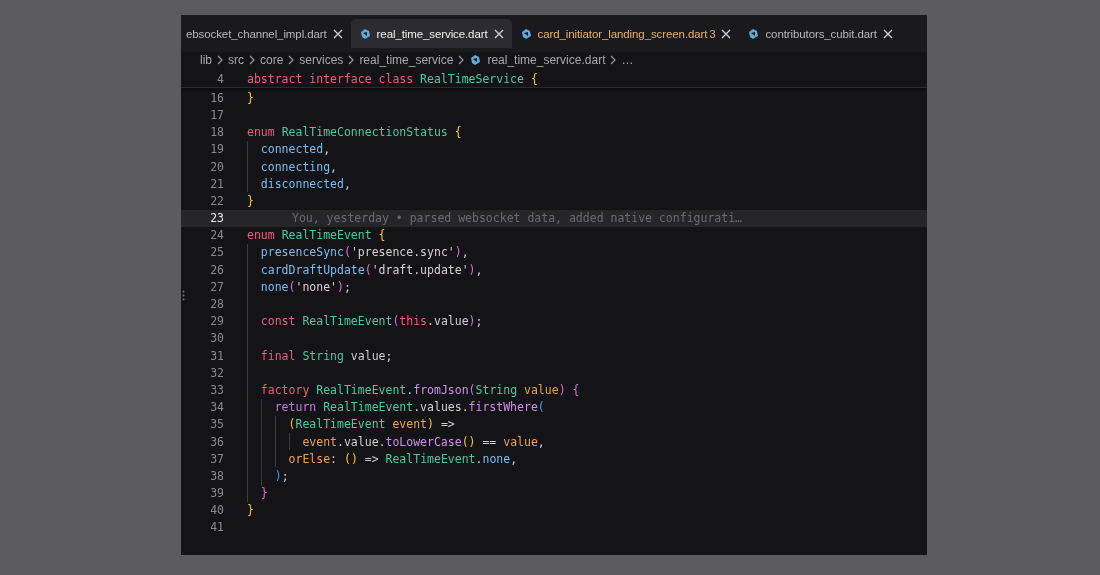 The width and height of the screenshot is (1100, 575). What do you see at coordinates (217, 510) in the screenshot?
I see `line-number: 40` at bounding box center [217, 510].